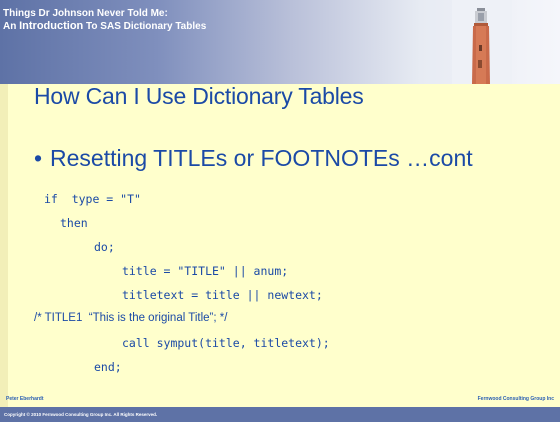 This screenshot has height=422, width=560. Describe the element at coordinates (105, 26) in the screenshot. I see `header-title-line2: An Introduction To SAS Dictionary Tables` at that location.